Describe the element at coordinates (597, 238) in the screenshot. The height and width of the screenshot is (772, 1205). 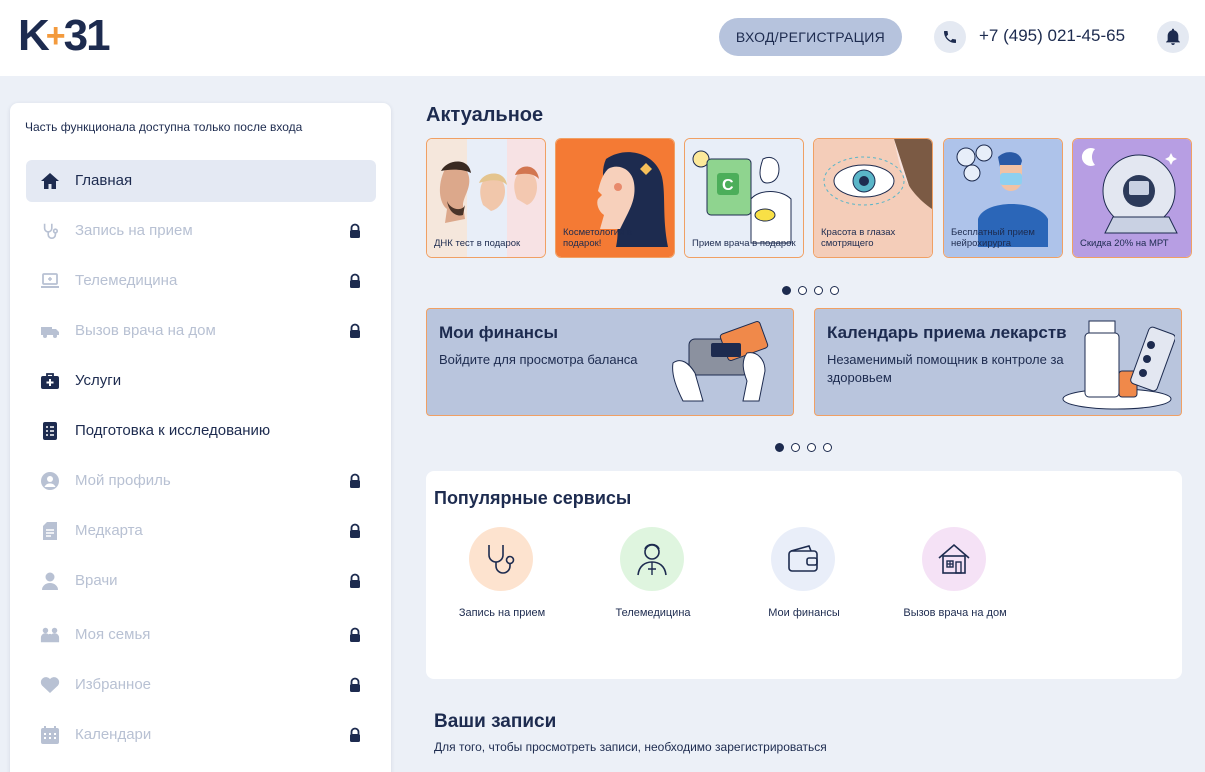
I see `promo-label: Косметология в подарок!` at that location.